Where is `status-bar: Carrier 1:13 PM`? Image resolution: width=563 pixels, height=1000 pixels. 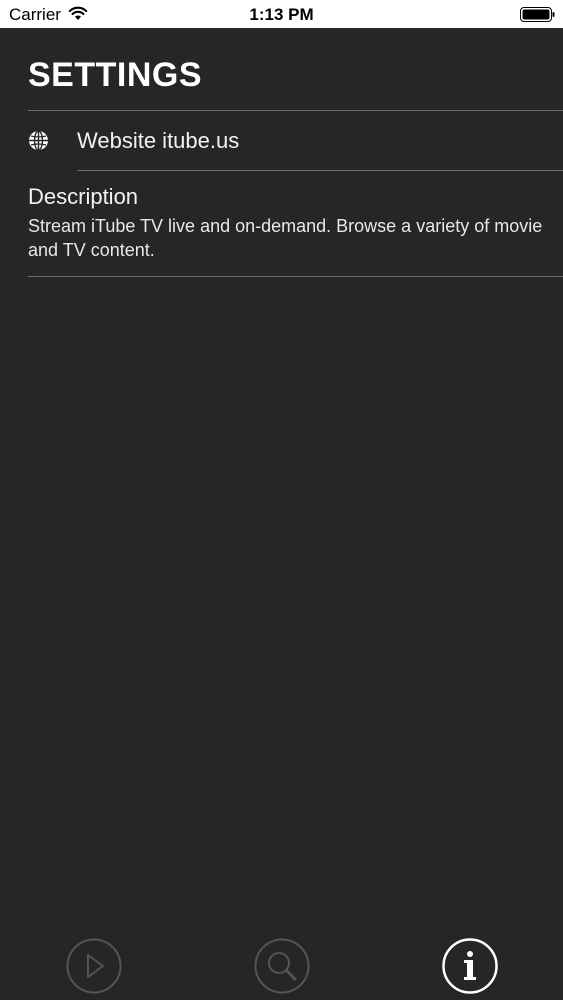 status-bar: Carrier 1:13 PM is located at coordinates (281, 14).